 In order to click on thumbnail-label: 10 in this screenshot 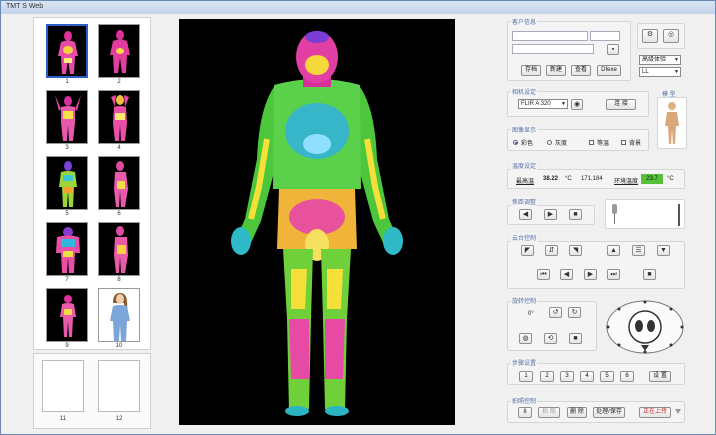, I will do `click(119, 346)`.